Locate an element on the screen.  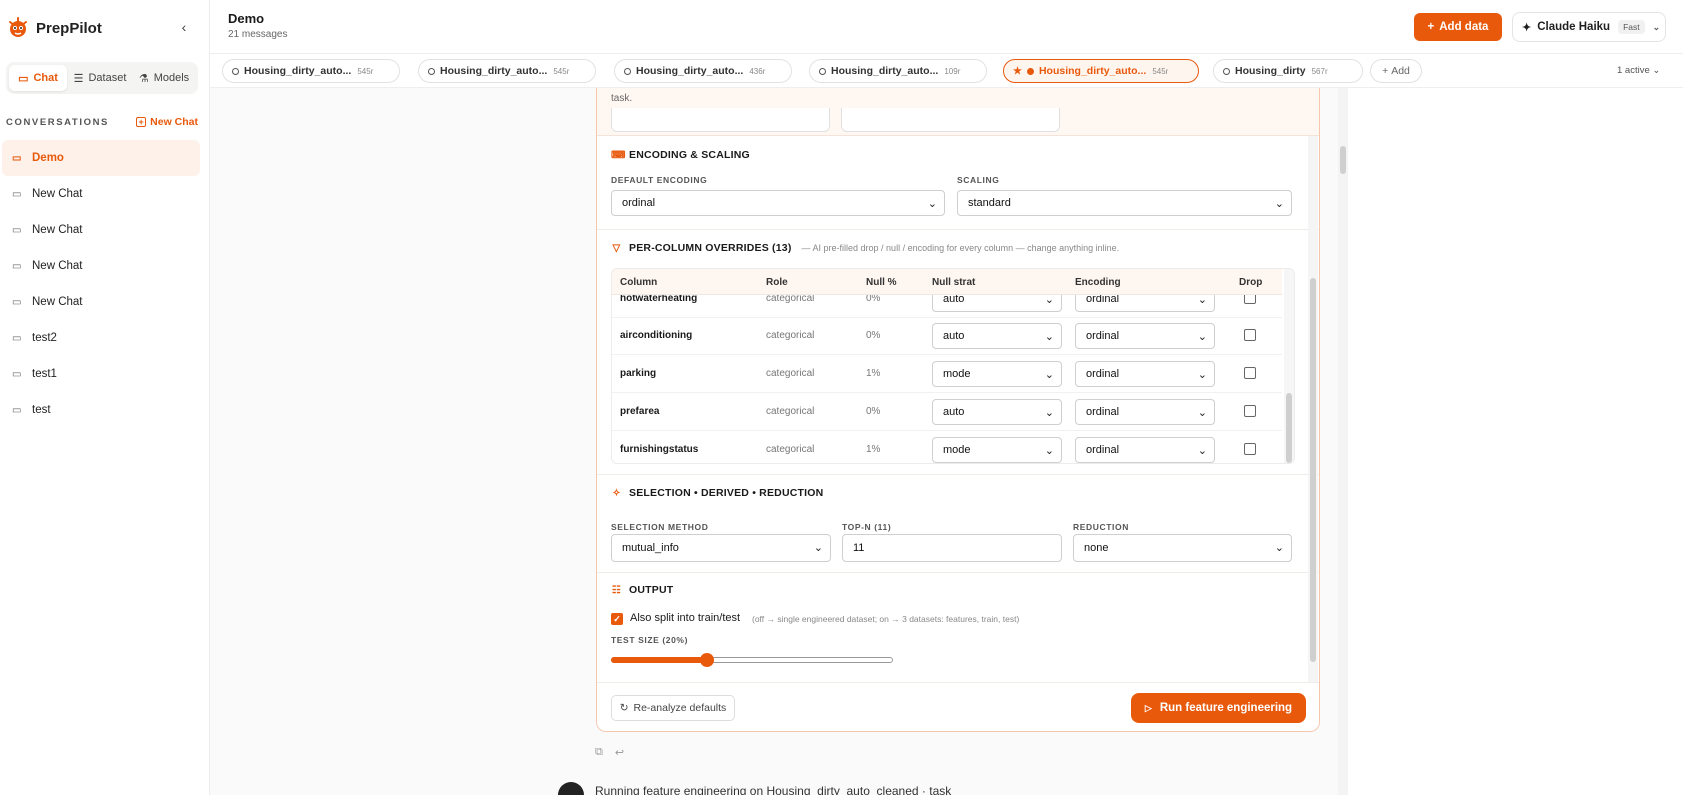
add-dataset-label: Add is located at coordinates (1400, 71).